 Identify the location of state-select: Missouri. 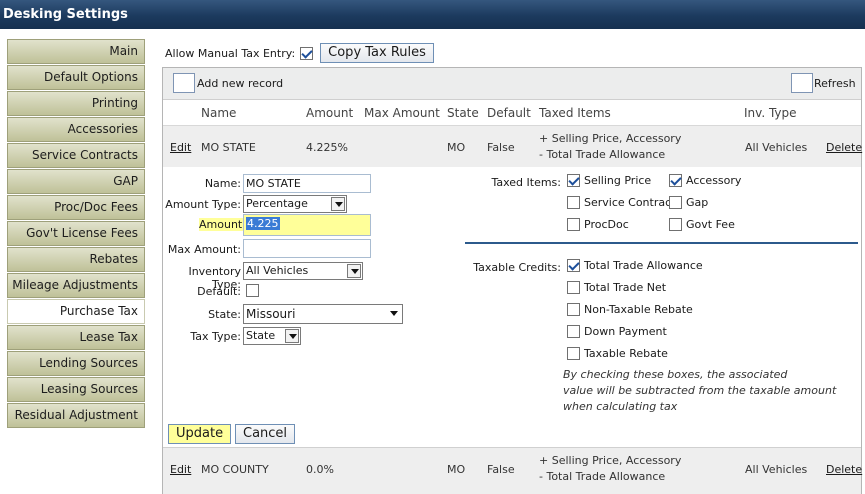
(323, 314).